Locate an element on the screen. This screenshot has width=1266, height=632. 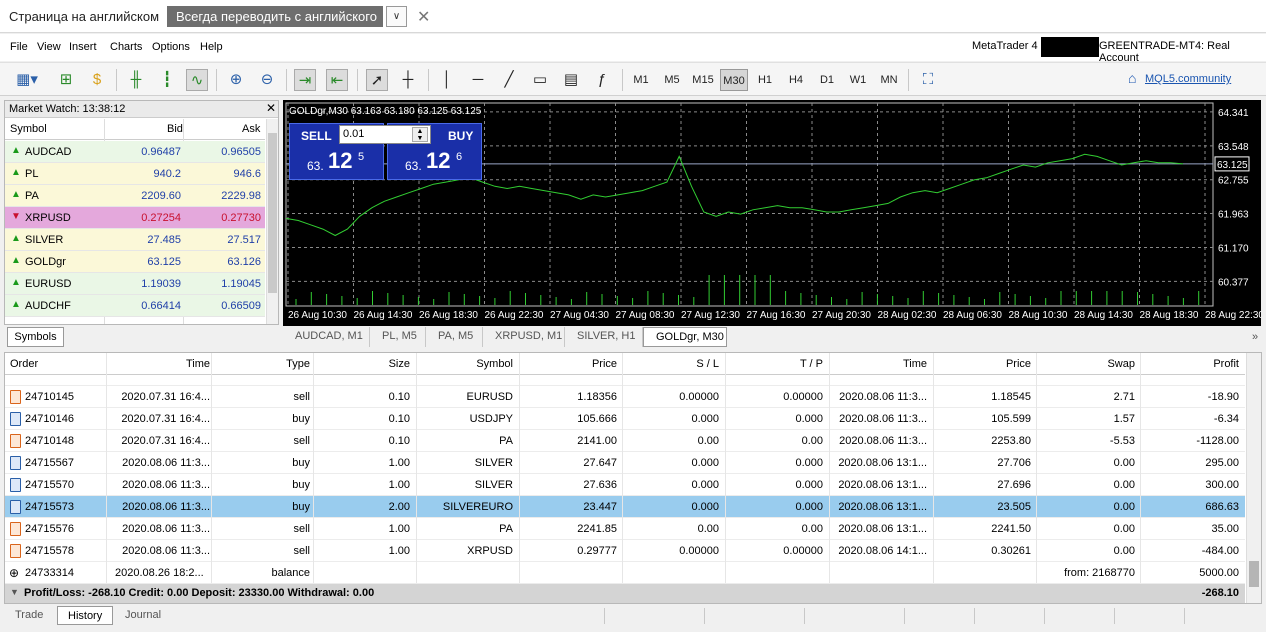
history-scroll-thumb is located at coordinates (1254, 574).